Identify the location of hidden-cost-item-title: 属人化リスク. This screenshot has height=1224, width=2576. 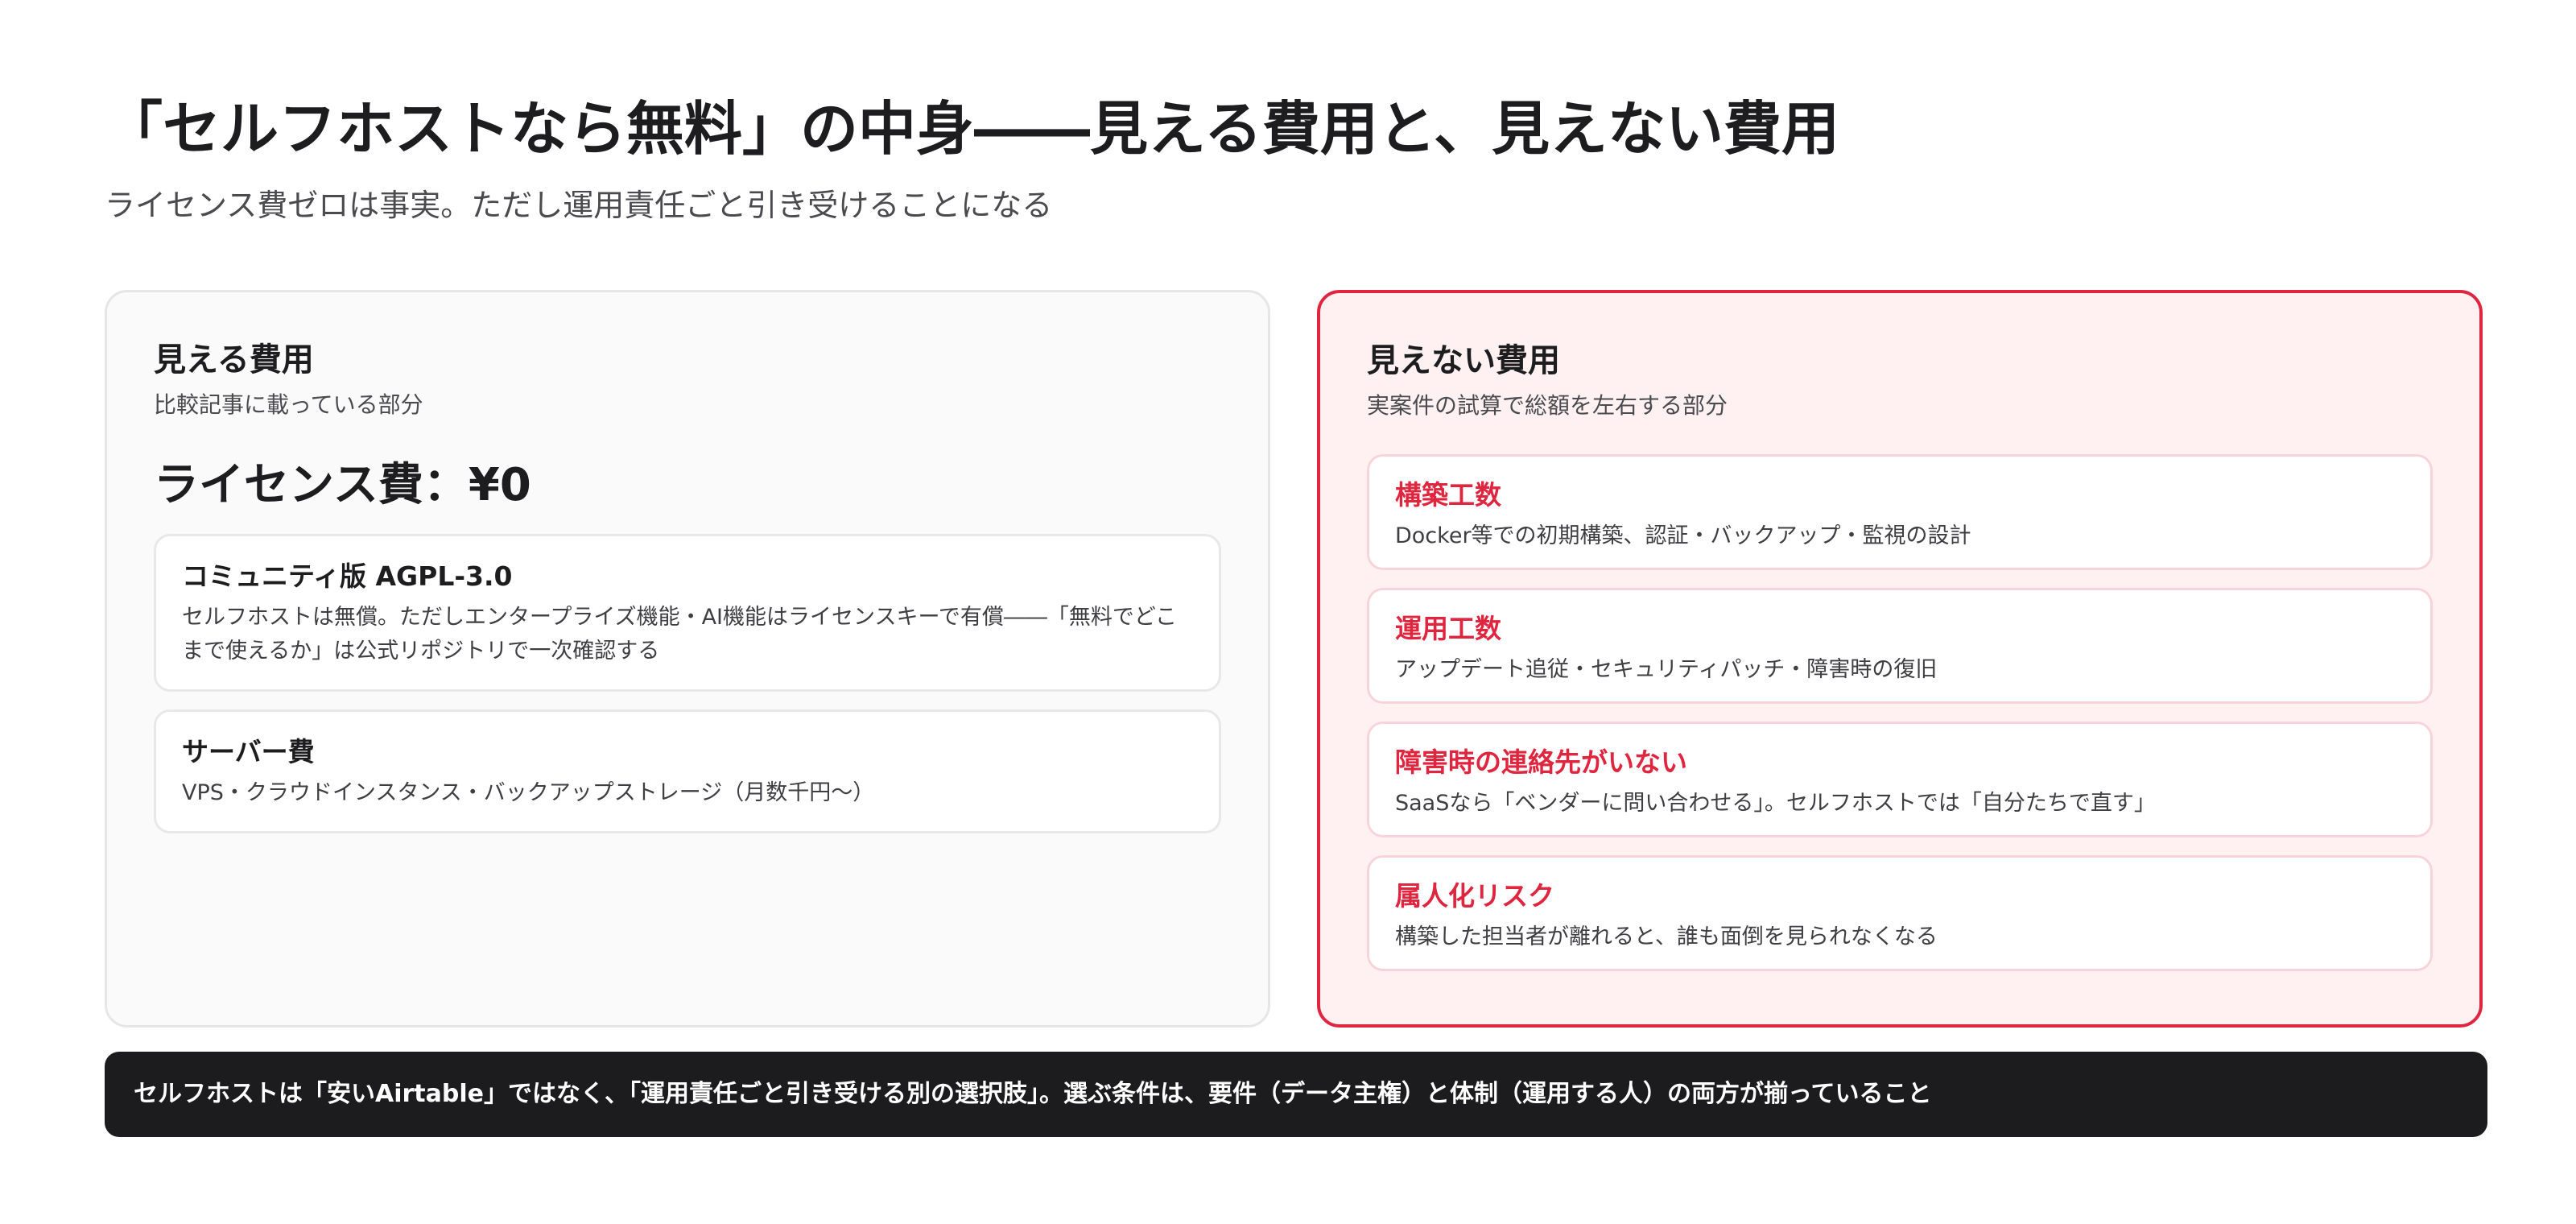
(1474, 896).